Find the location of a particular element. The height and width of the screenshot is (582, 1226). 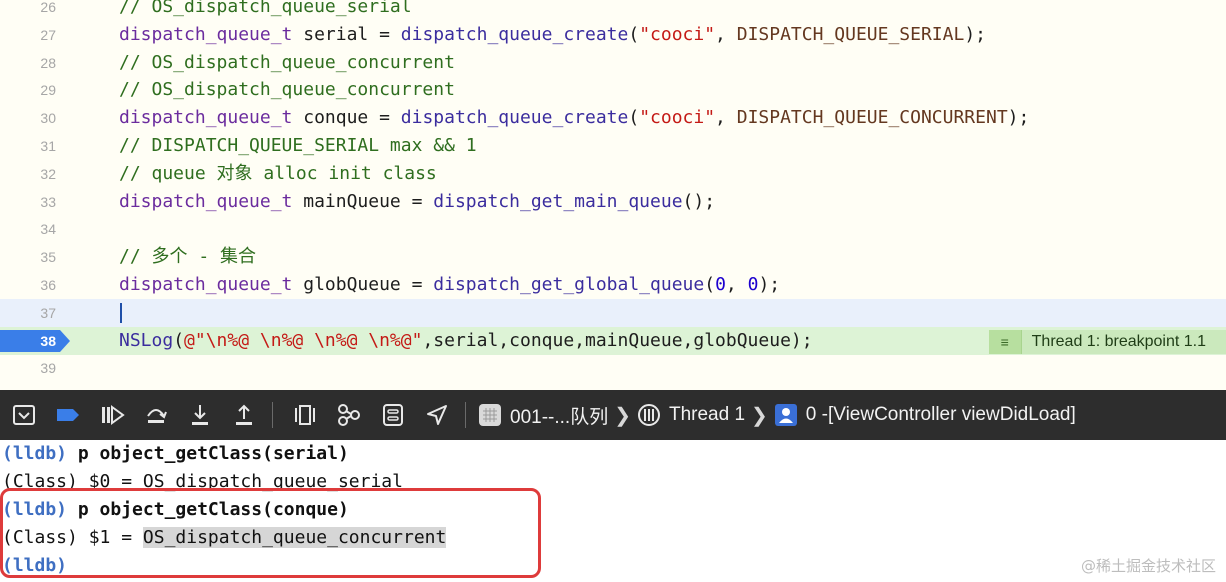

lldb-prompt: (lldb) is located at coordinates (35, 453).